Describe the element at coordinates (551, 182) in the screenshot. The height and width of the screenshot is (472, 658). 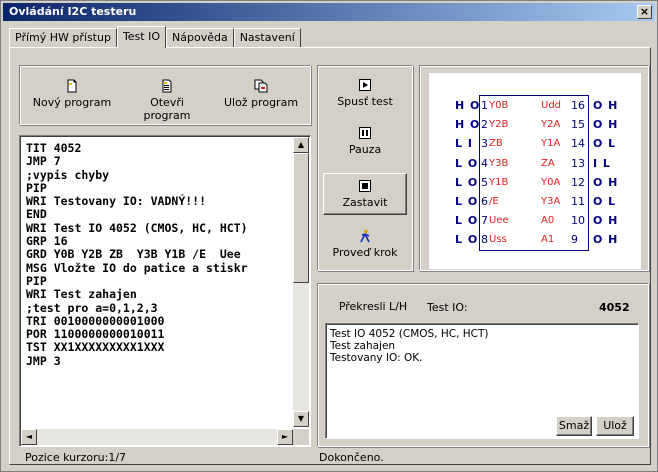
I see `pin-name-right: Y0A` at that location.